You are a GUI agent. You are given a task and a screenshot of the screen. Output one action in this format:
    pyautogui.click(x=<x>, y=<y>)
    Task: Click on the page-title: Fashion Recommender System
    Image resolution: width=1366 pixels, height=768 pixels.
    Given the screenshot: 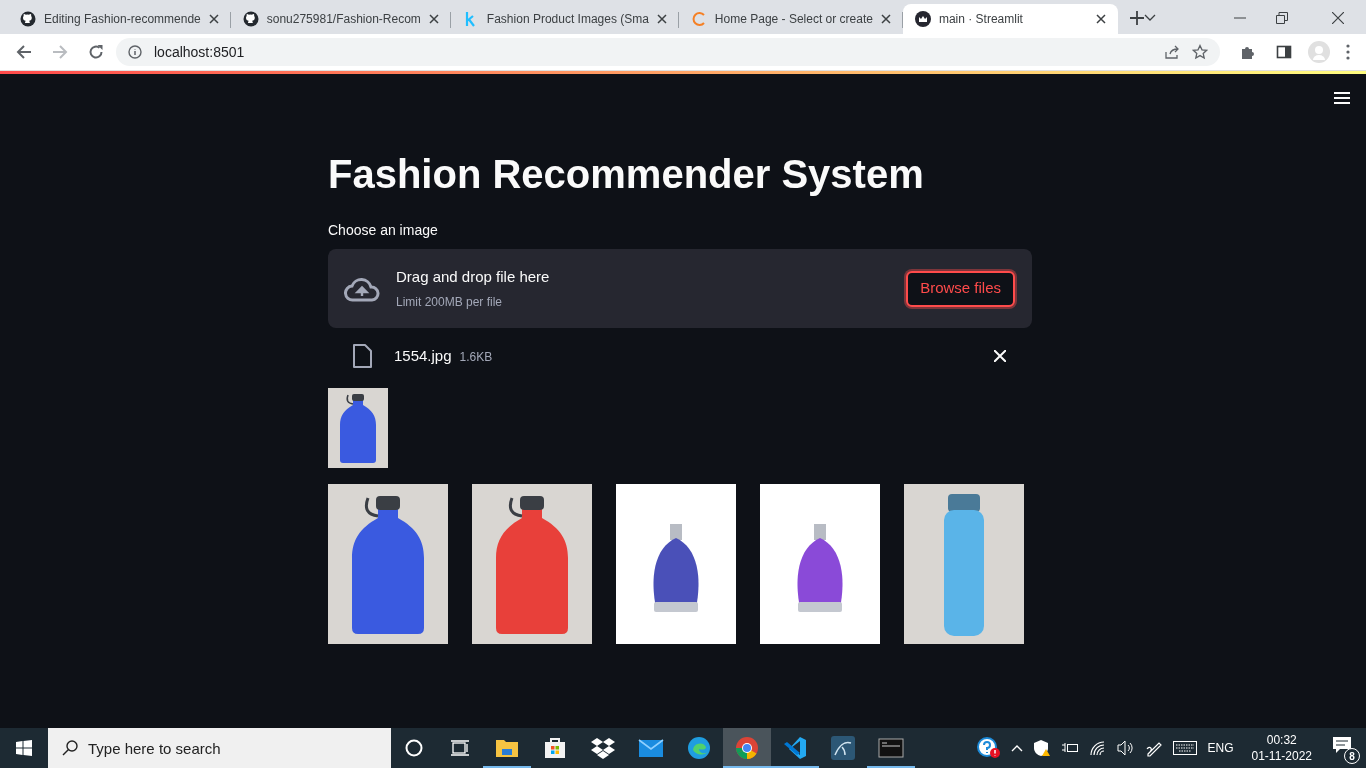 What is the action you would take?
    pyautogui.click(x=626, y=174)
    